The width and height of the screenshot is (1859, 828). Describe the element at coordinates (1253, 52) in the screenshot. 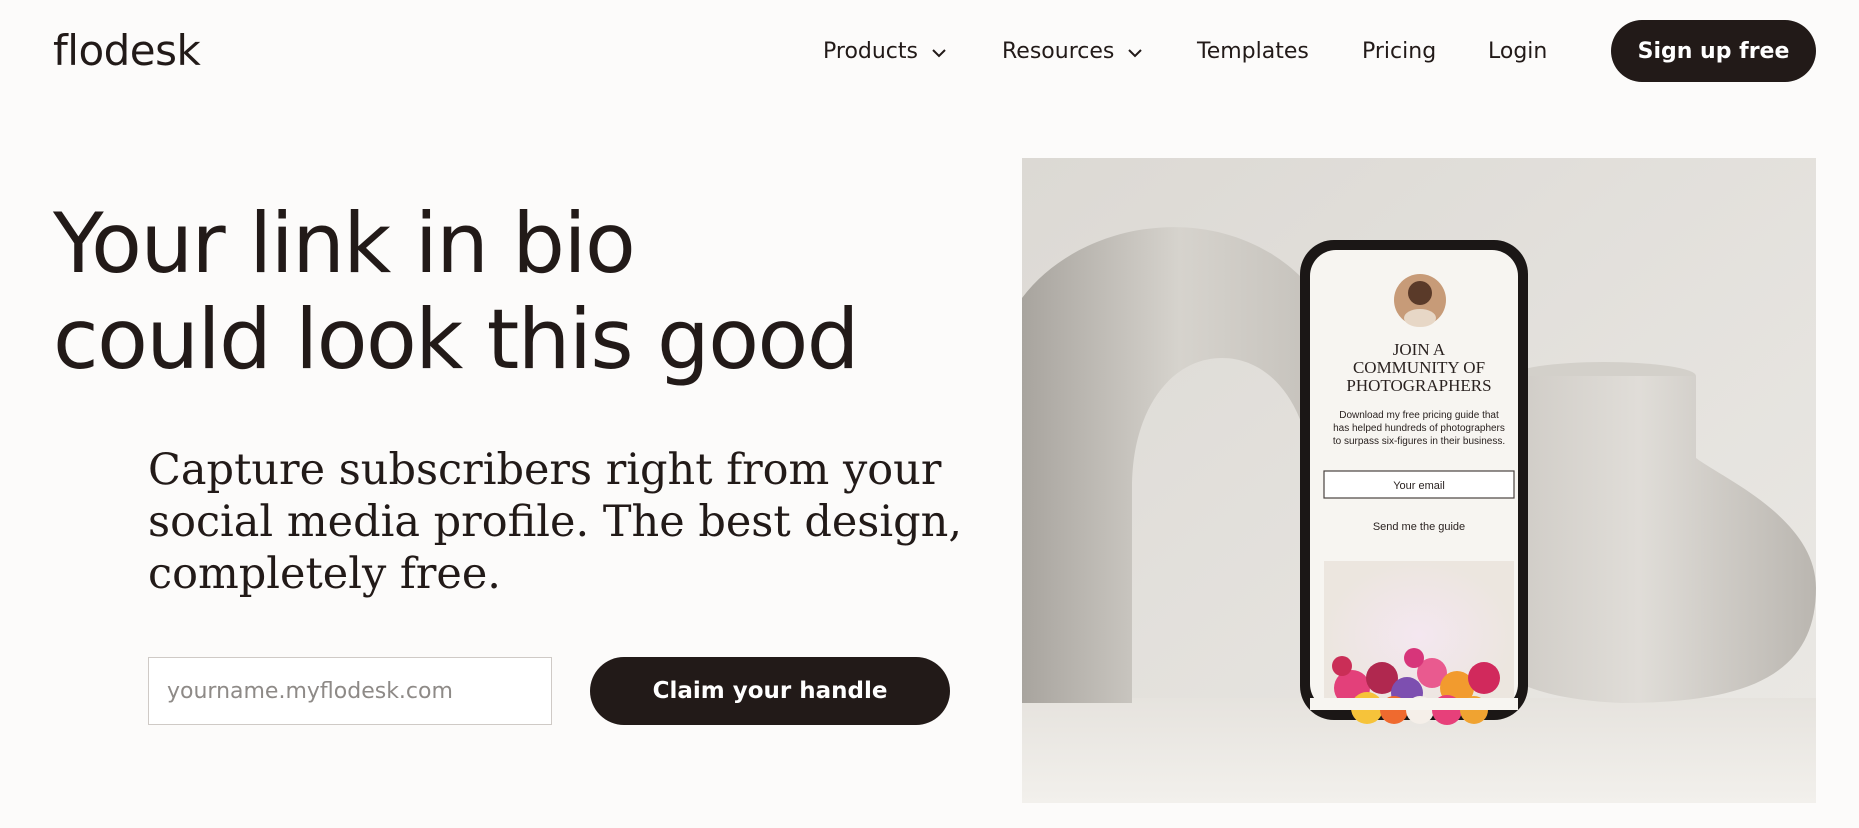

I see `nav-templates: Templates` at that location.